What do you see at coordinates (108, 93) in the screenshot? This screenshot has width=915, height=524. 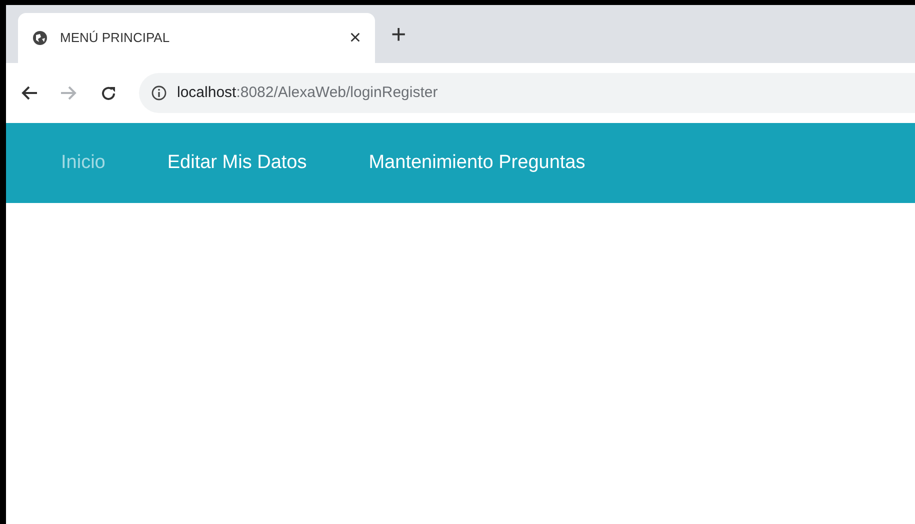 I see `reload-button` at bounding box center [108, 93].